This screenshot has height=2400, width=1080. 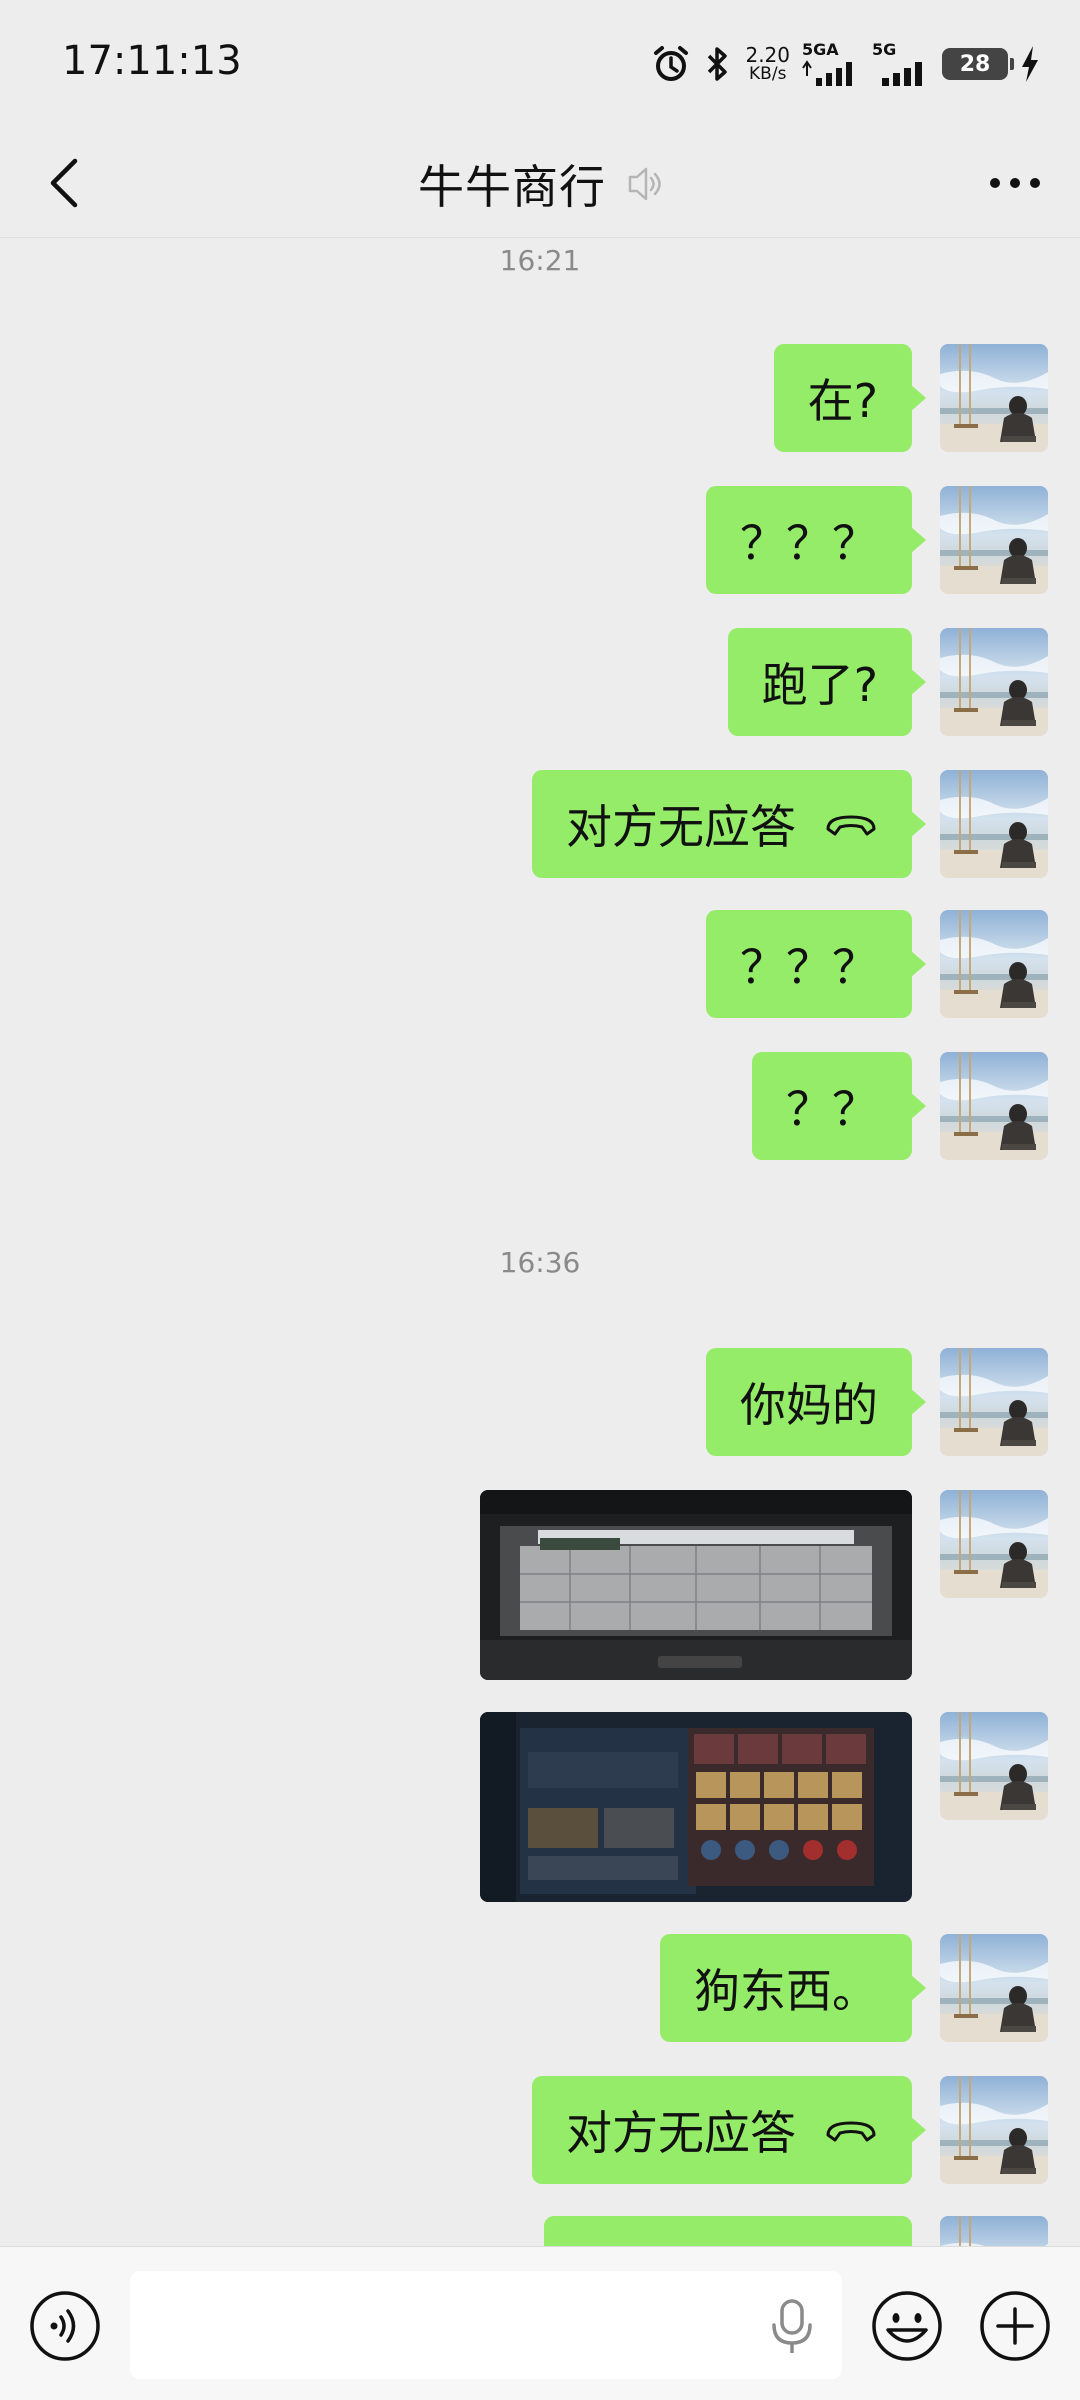 What do you see at coordinates (644, 184) in the screenshot?
I see `muted-speaker-icon` at bounding box center [644, 184].